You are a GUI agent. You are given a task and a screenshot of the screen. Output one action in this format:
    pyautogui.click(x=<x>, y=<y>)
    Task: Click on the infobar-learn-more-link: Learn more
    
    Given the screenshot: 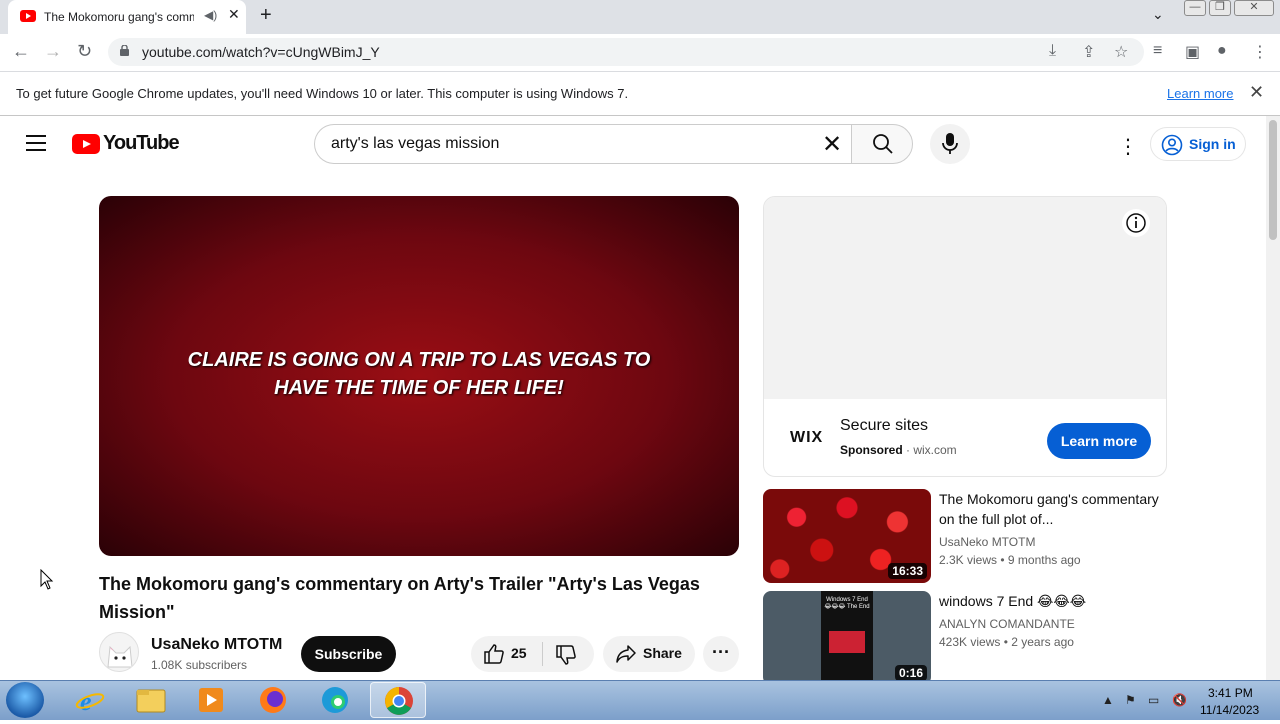 What is the action you would take?
    pyautogui.click(x=1200, y=93)
    